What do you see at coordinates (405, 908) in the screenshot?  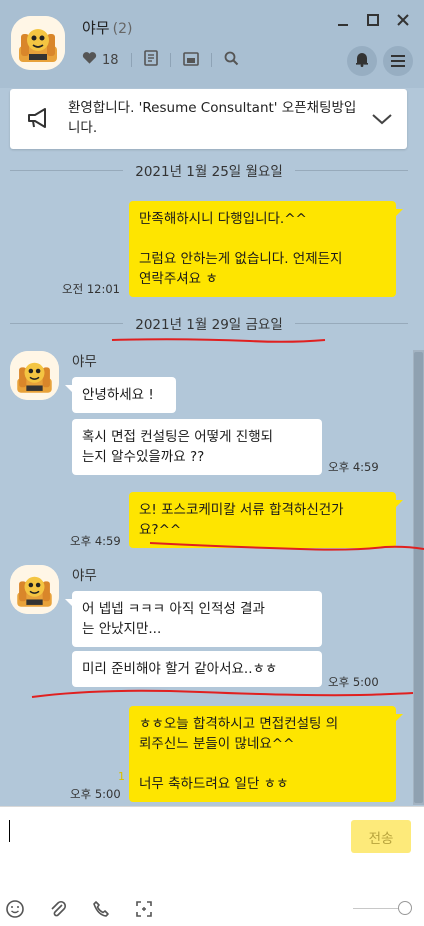 I see `slider-knob` at bounding box center [405, 908].